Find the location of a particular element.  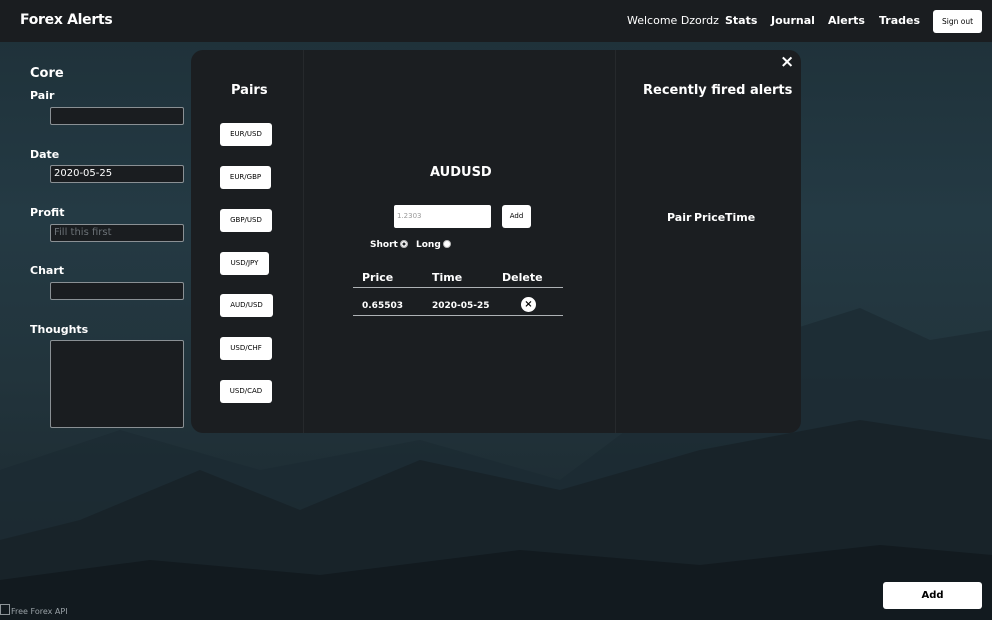

recent-time-header: Time is located at coordinates (740, 217).